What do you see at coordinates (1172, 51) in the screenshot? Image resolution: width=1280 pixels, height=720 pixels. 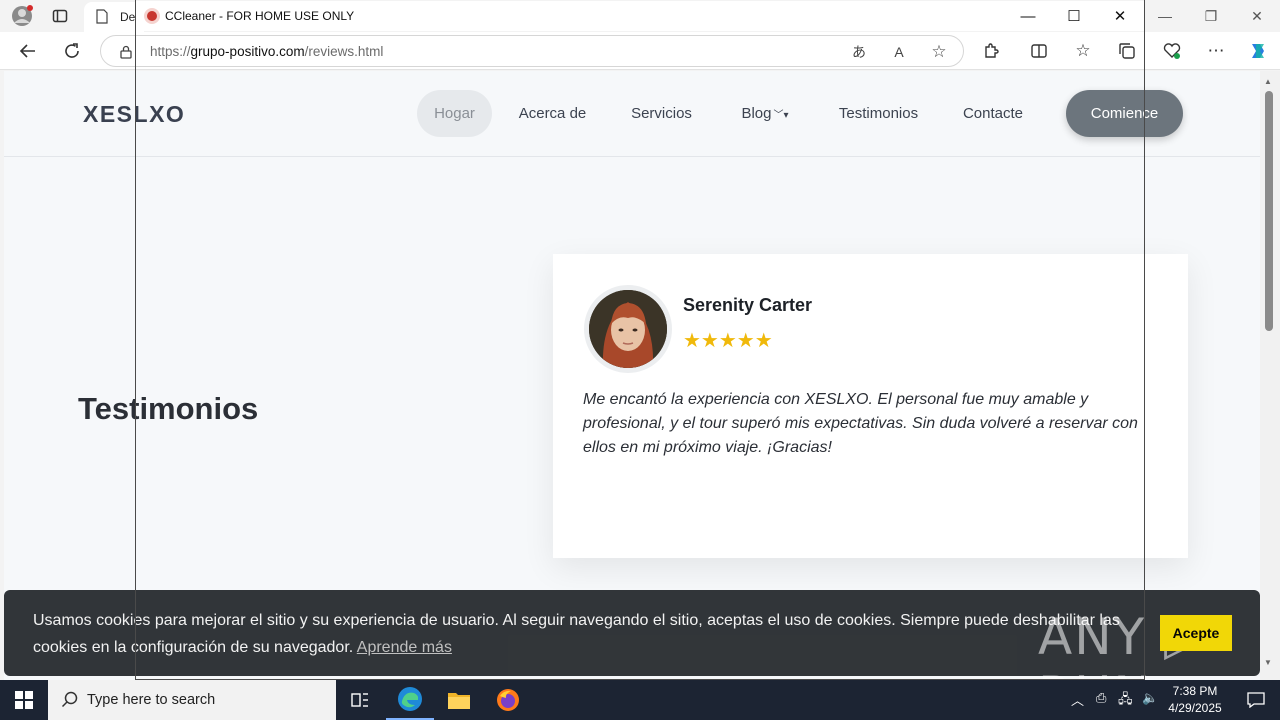 I see `browser-essentials-icon` at bounding box center [1172, 51].